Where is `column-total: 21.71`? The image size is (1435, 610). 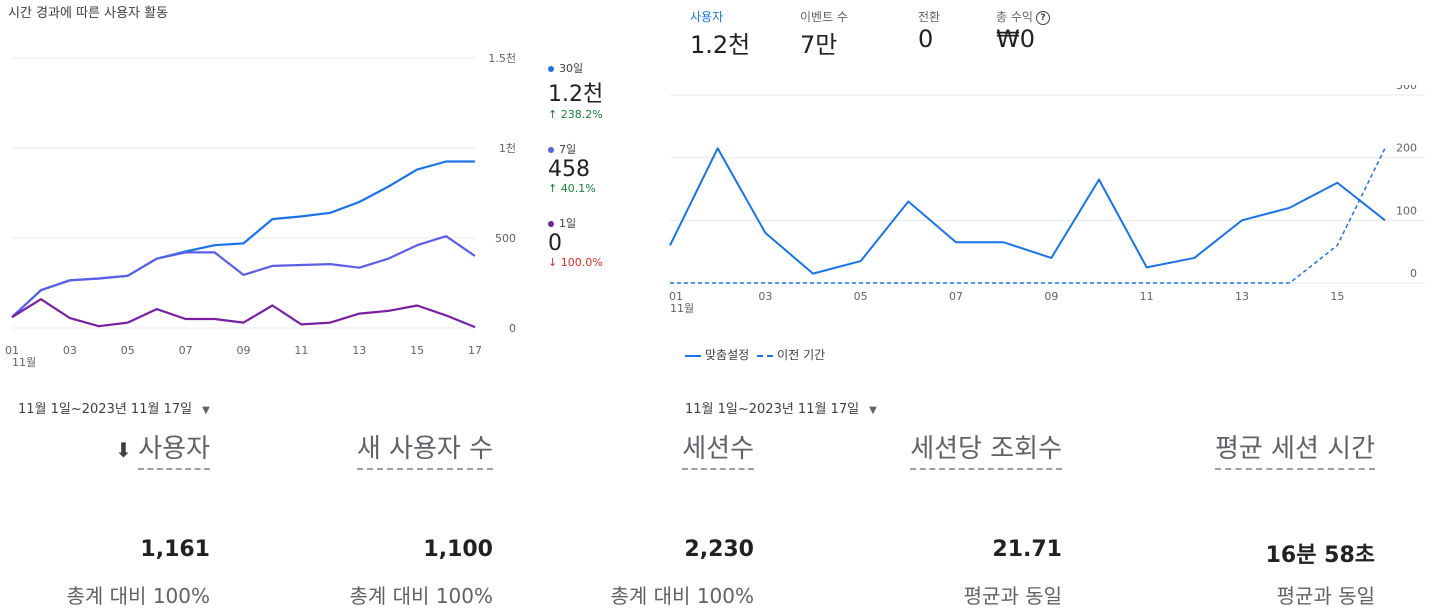 column-total: 21.71 is located at coordinates (1027, 549).